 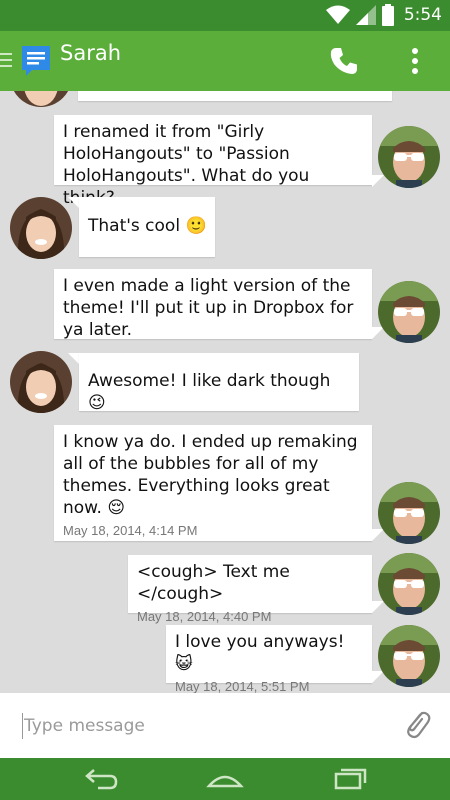 I want to click on status-icons: 5:54, so click(x=383, y=15).